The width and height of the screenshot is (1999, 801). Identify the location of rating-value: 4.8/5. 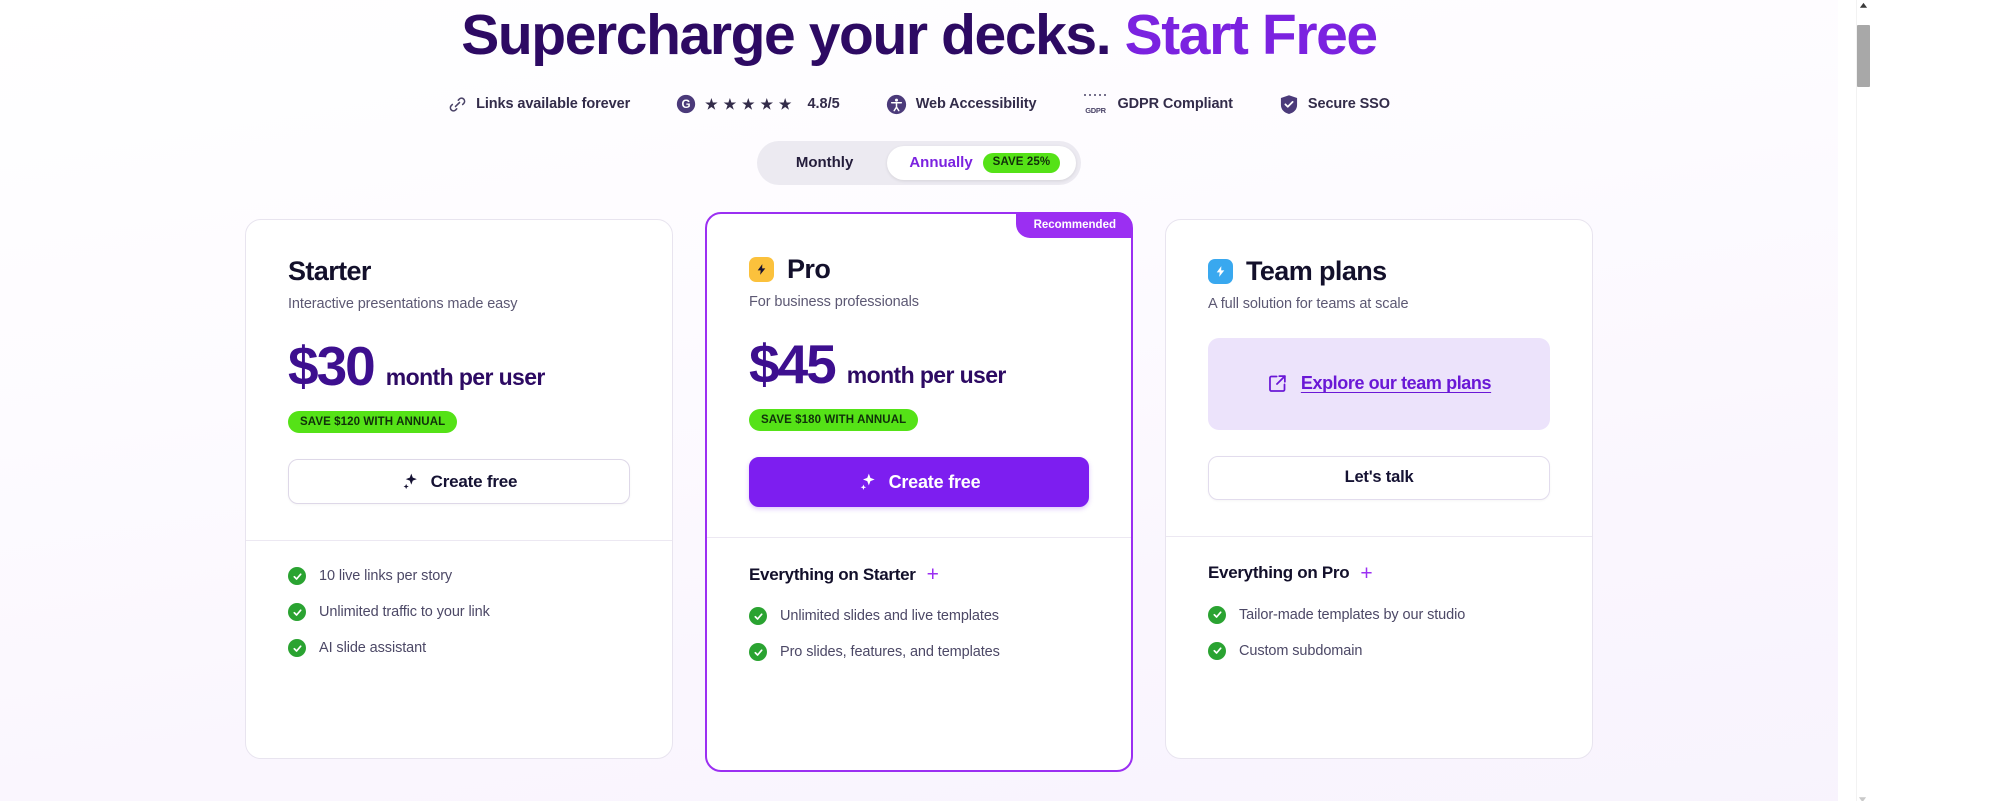
(823, 104).